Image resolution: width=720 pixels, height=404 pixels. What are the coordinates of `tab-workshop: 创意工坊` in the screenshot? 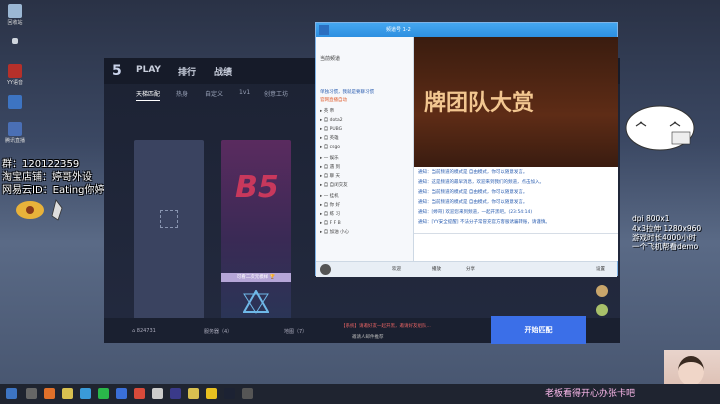 It's located at (276, 93).